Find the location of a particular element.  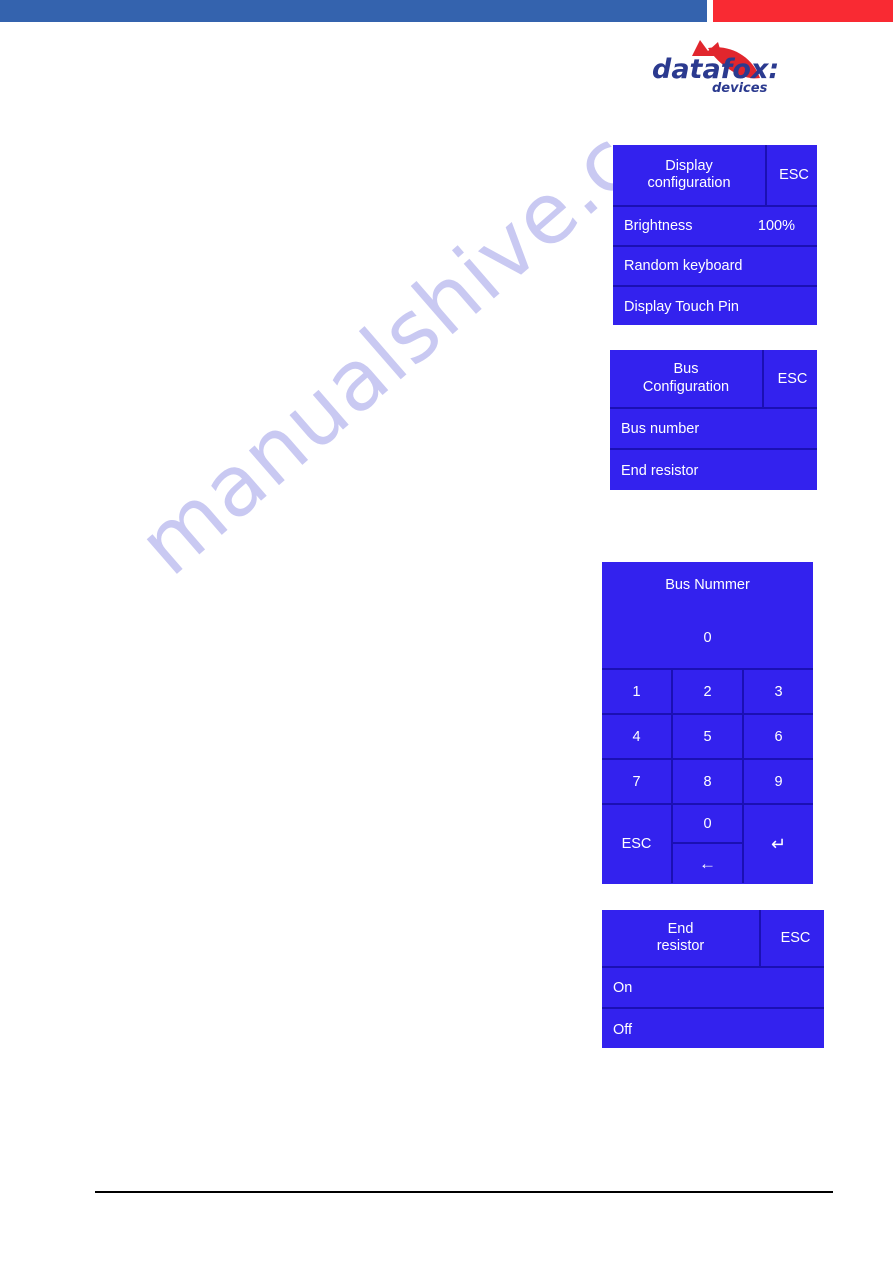

menu-item-end-resistor: End resistor is located at coordinates (713, 470).